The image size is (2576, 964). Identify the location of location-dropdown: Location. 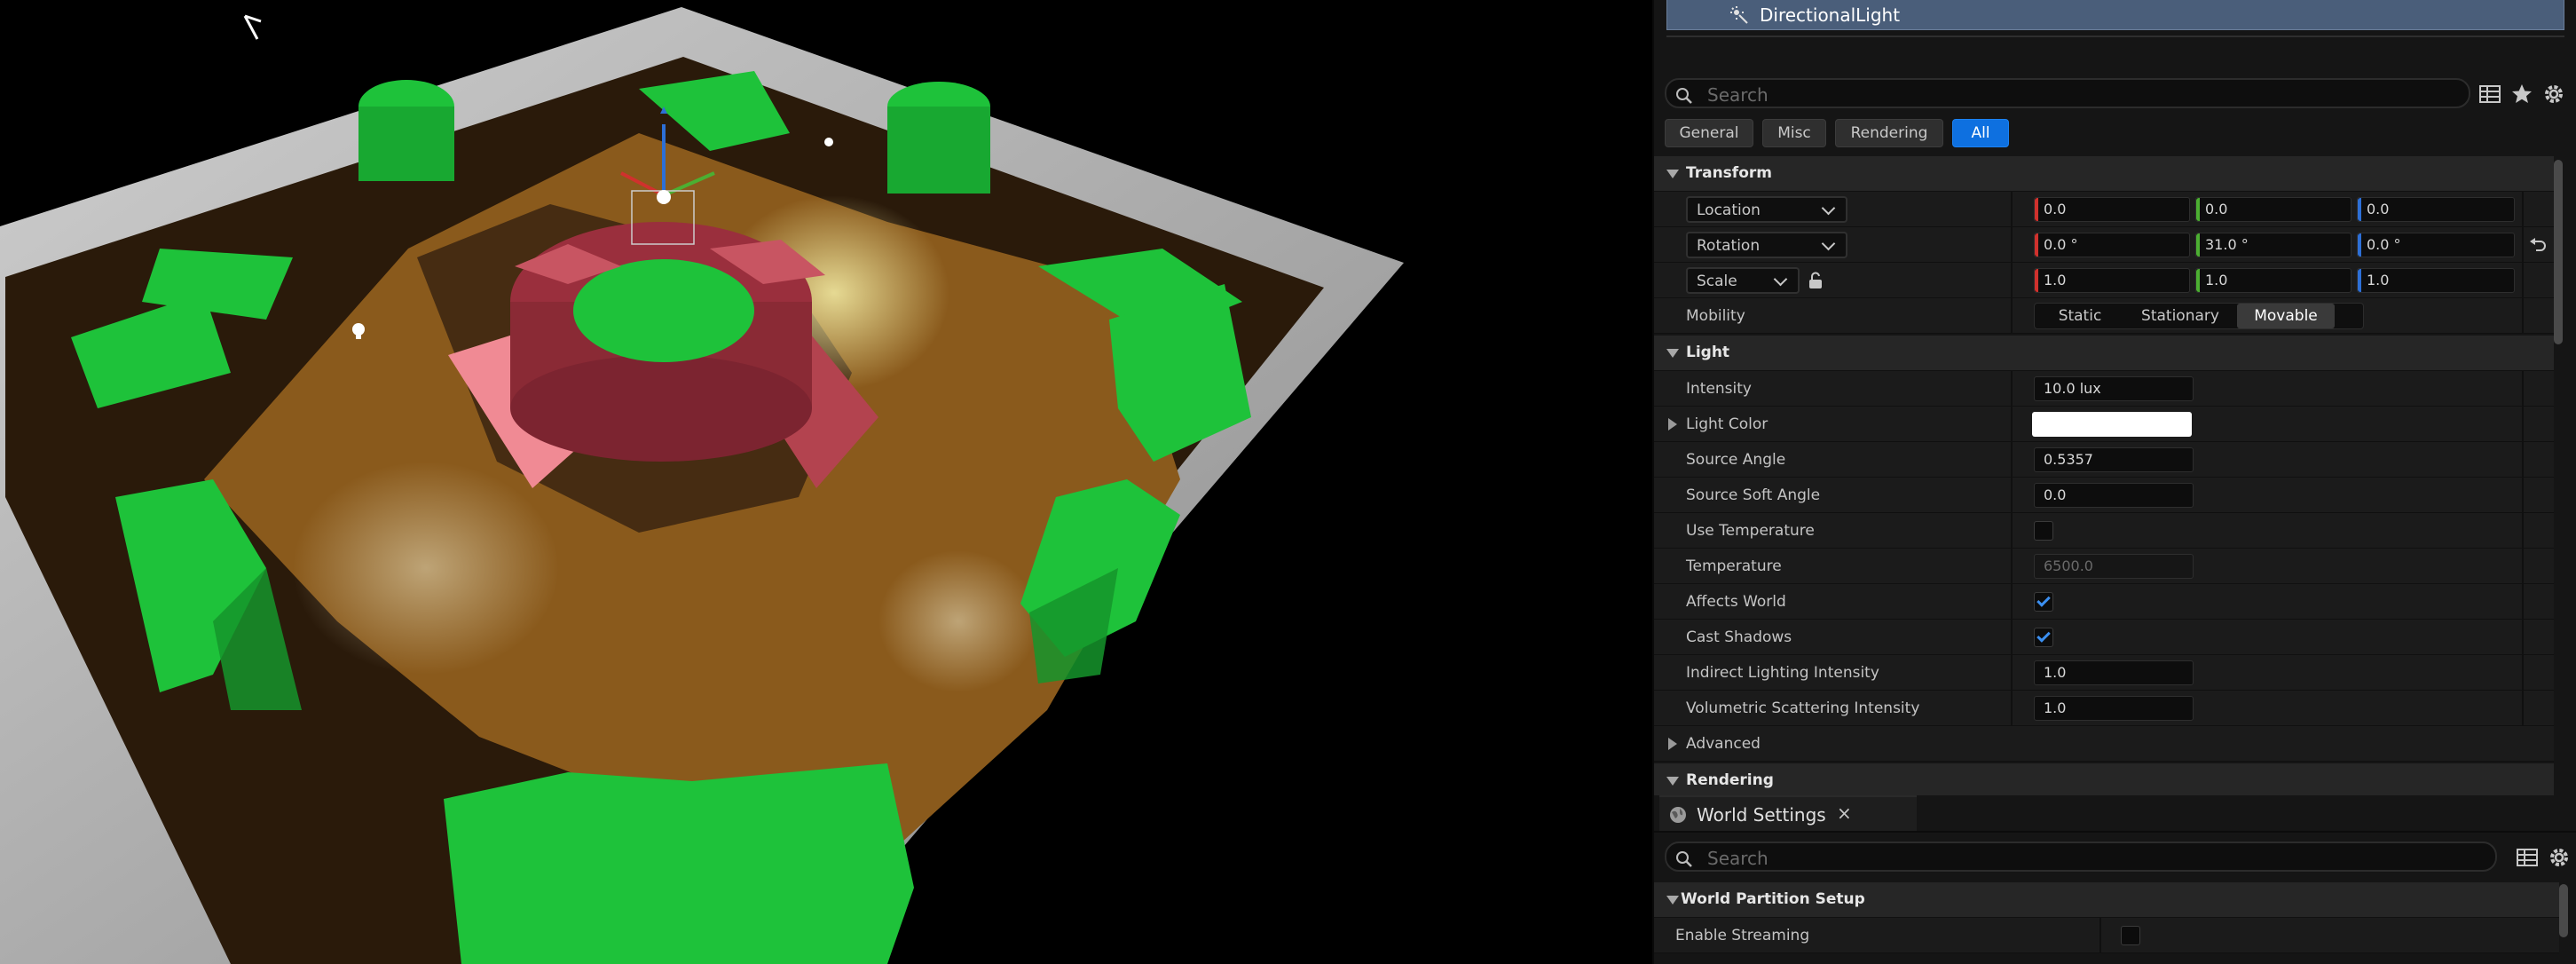
(1766, 209).